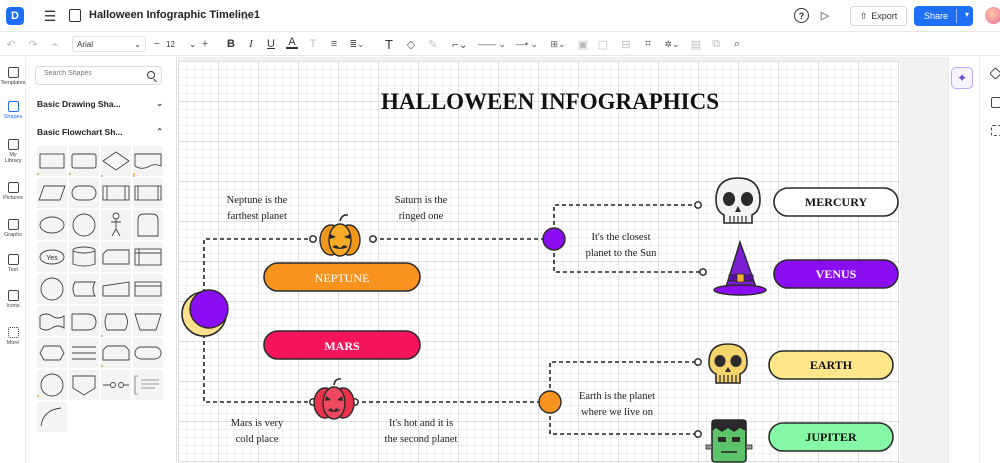  Describe the element at coordinates (148, 225) in the screenshot. I see `shape-database-user` at that location.